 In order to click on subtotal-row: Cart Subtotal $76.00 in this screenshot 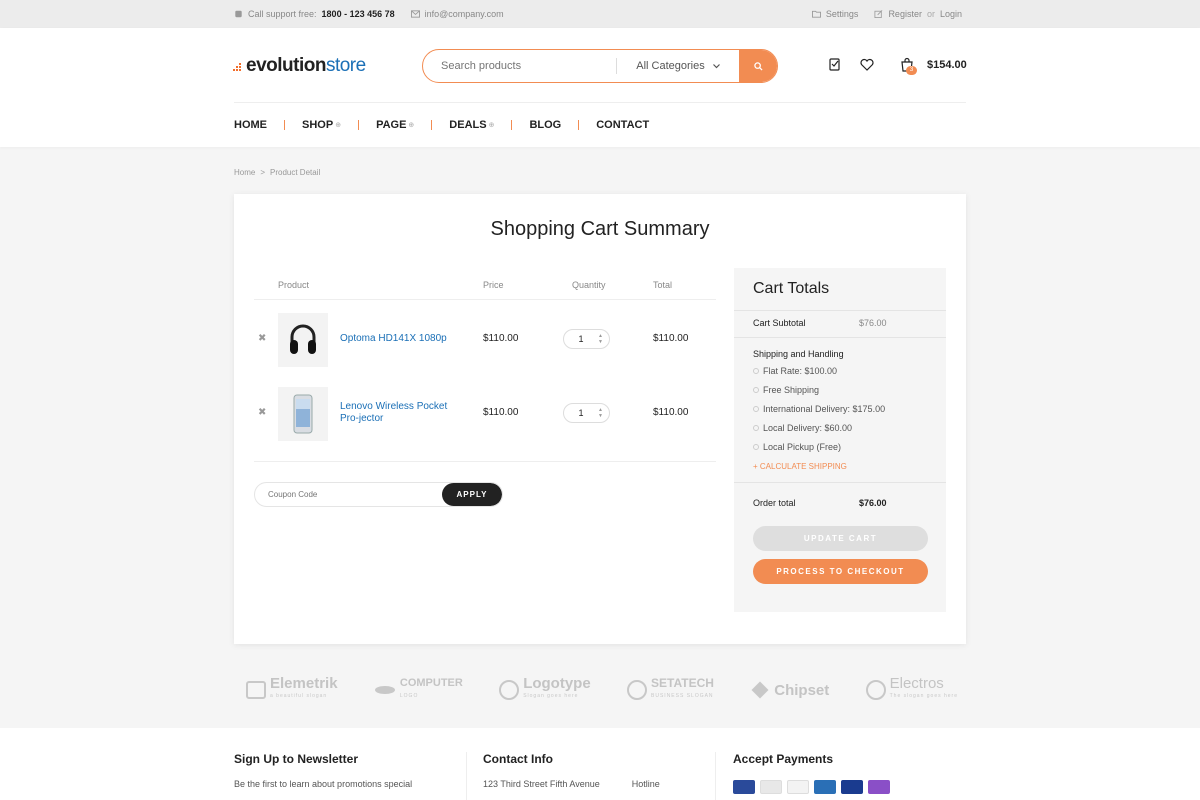, I will do `click(843, 323)`.